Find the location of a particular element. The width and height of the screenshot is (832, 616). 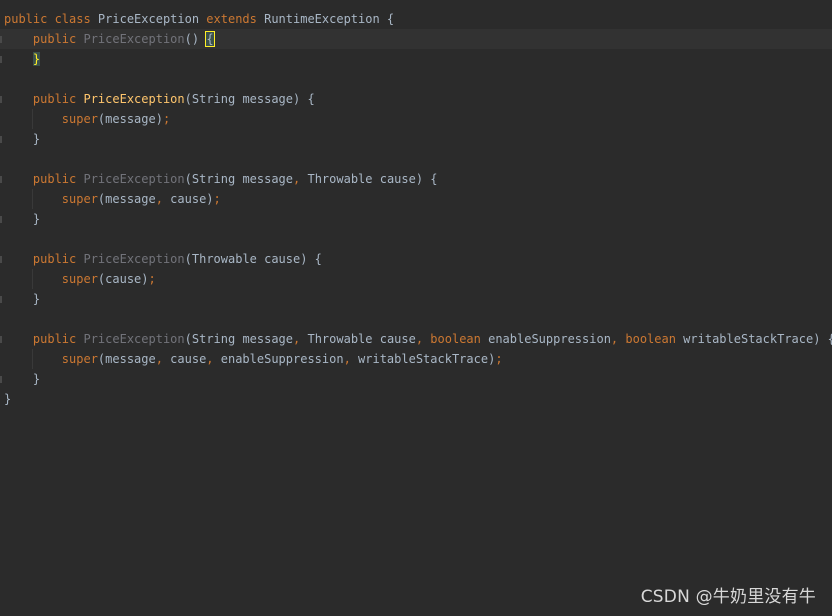

code-line: public PriceException() { is located at coordinates (416, 39).